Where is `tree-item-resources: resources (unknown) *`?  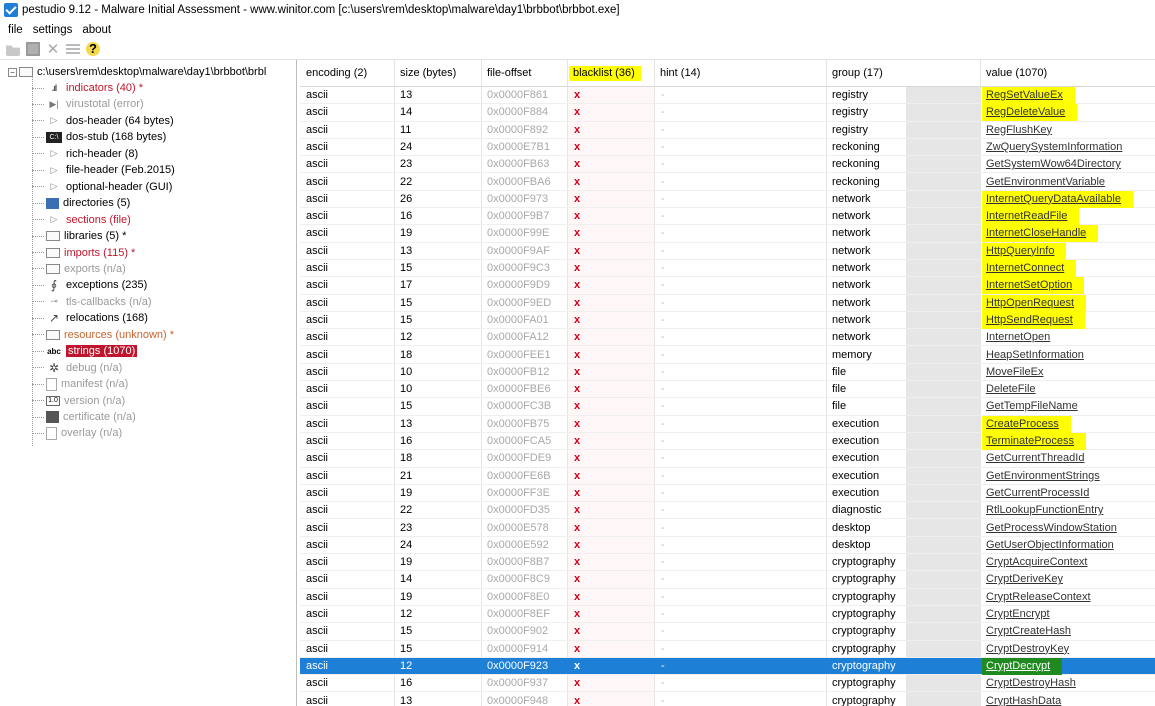 tree-item-resources: resources (unknown) * is located at coordinates (103, 335).